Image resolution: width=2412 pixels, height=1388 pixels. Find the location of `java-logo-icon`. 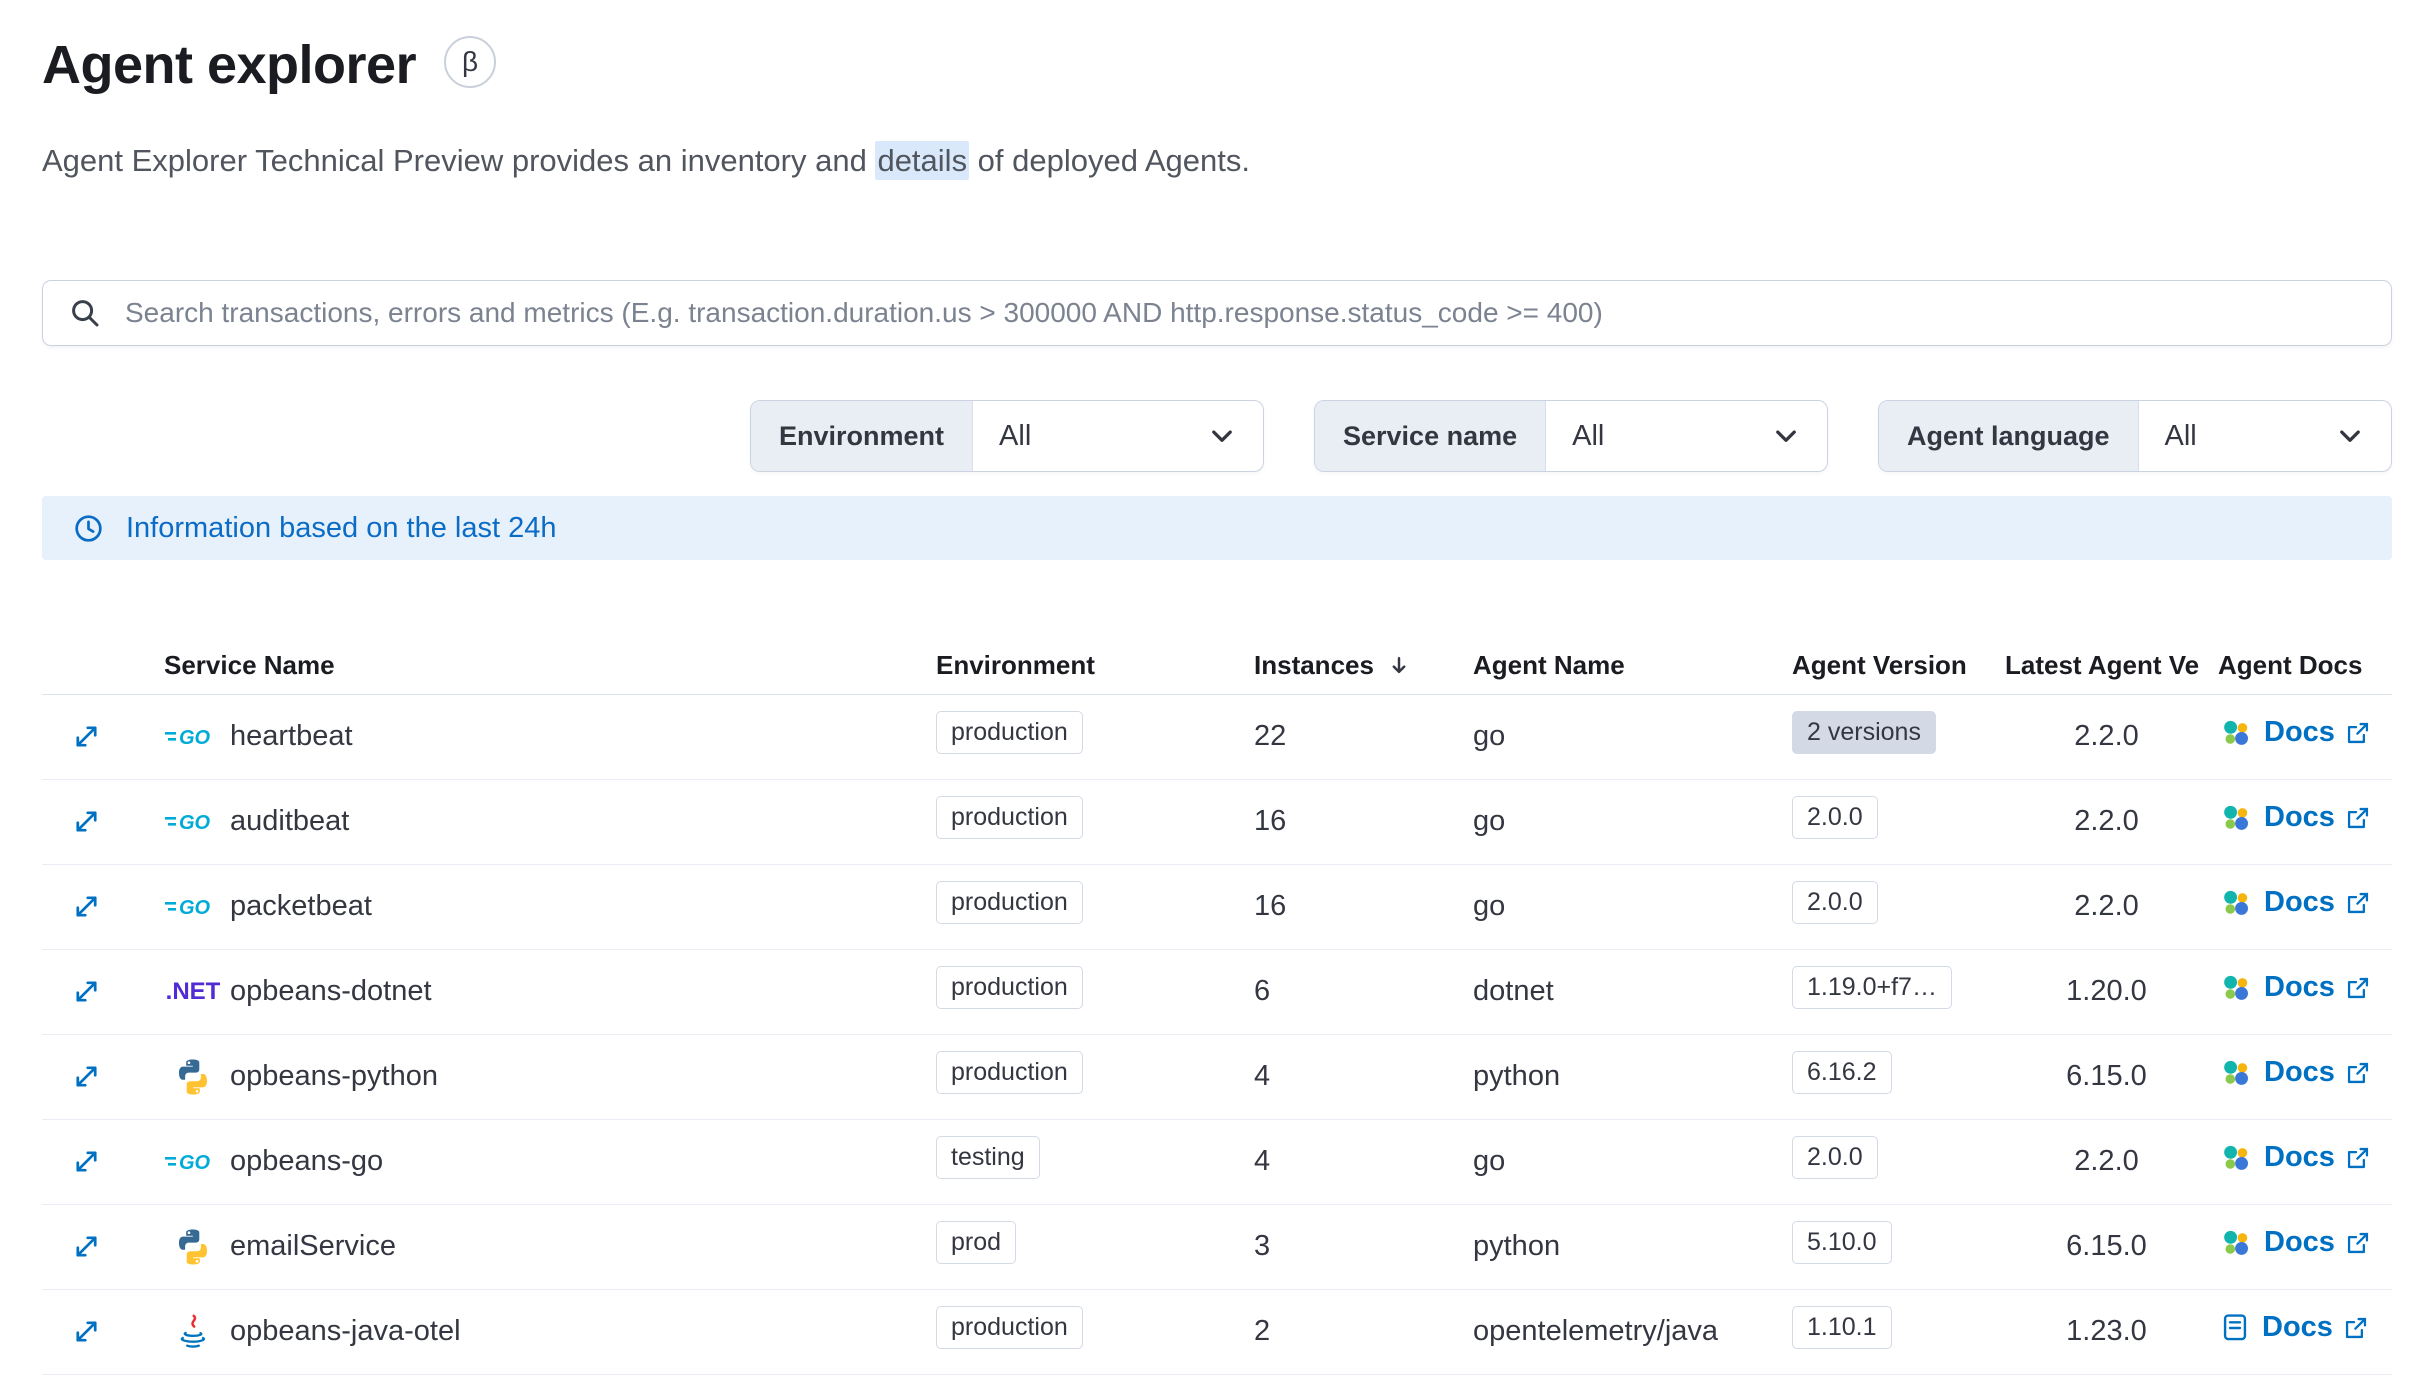

java-logo-icon is located at coordinates (193, 1332).